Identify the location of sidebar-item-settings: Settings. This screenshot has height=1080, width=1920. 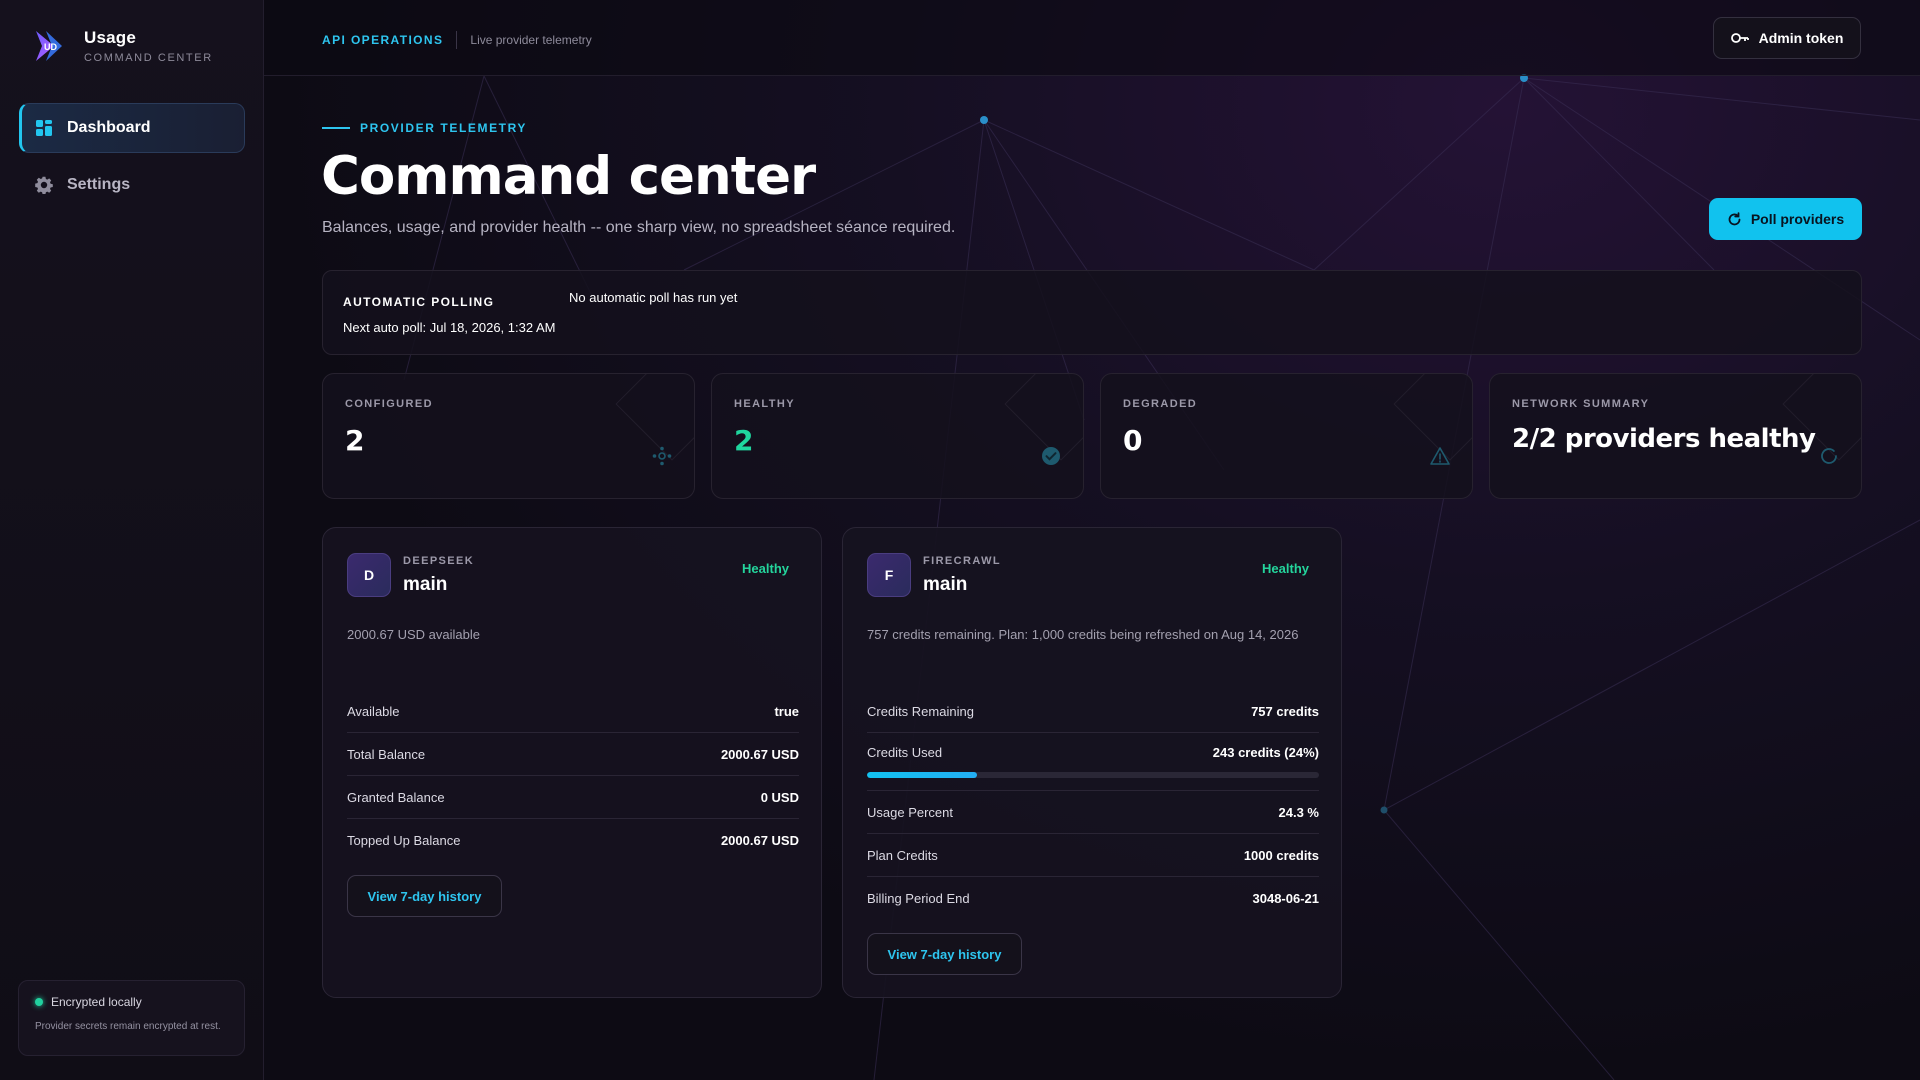
(132, 185).